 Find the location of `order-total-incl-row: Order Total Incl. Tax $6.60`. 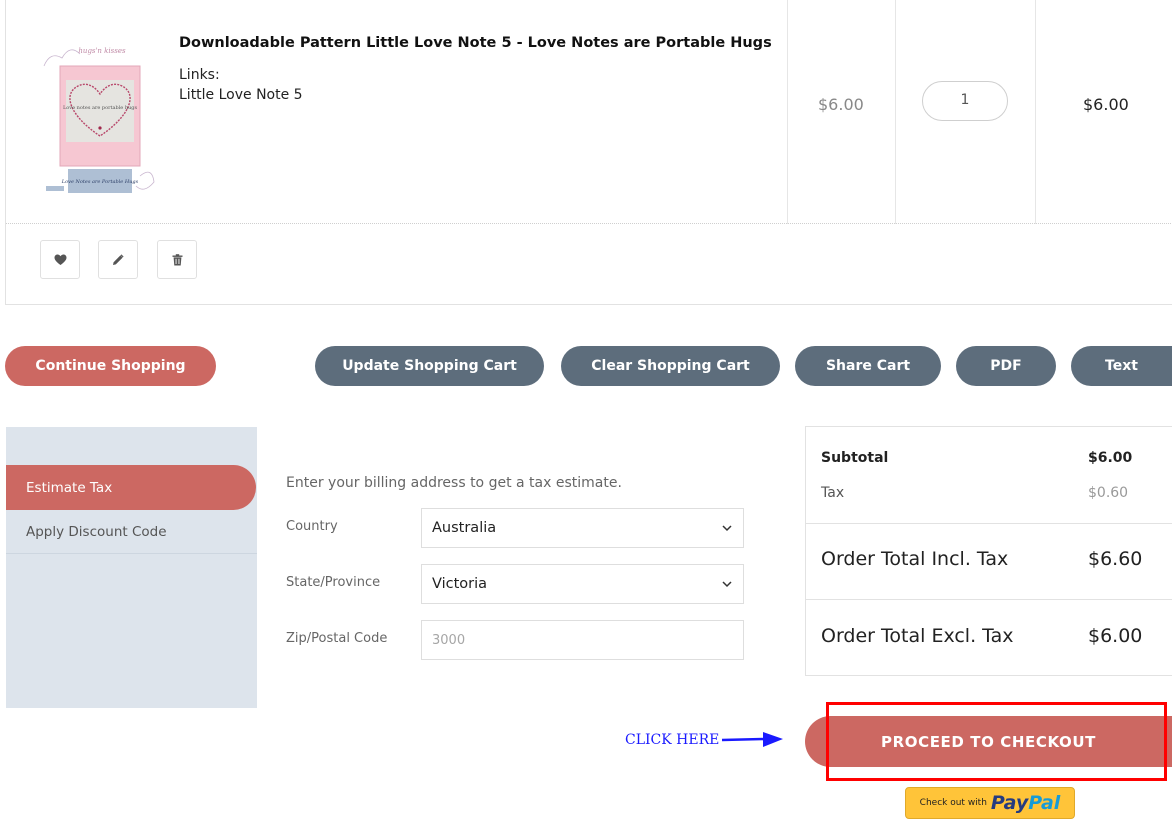

order-total-incl-row: Order Total Incl. Tax $6.60 is located at coordinates (989, 562).